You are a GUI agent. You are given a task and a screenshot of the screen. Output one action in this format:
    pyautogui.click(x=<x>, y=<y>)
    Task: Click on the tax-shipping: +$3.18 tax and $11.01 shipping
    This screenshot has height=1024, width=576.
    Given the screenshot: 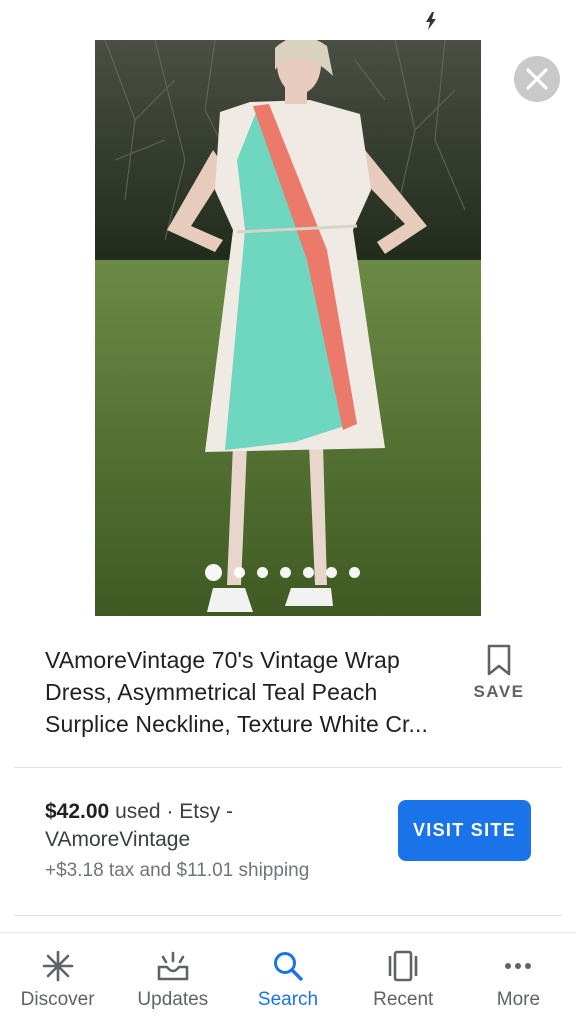 What is the action you would take?
    pyautogui.click(x=177, y=870)
    